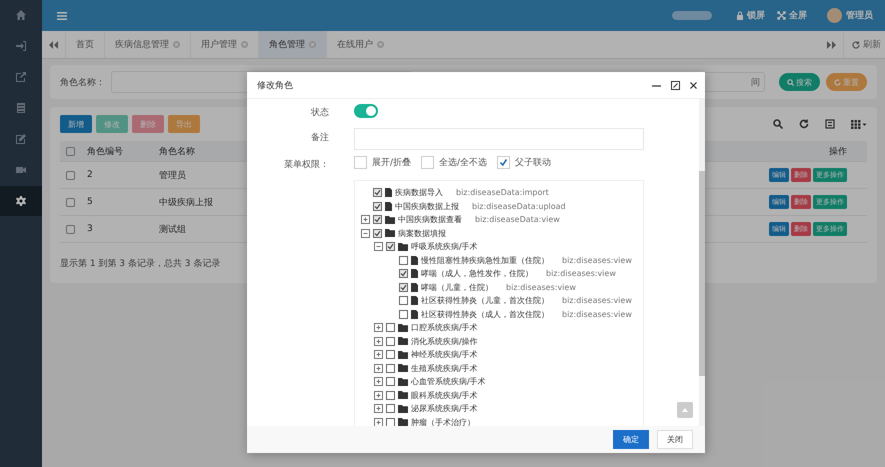 This screenshot has width=885, height=467. I want to click on reset-icon, so click(837, 82).